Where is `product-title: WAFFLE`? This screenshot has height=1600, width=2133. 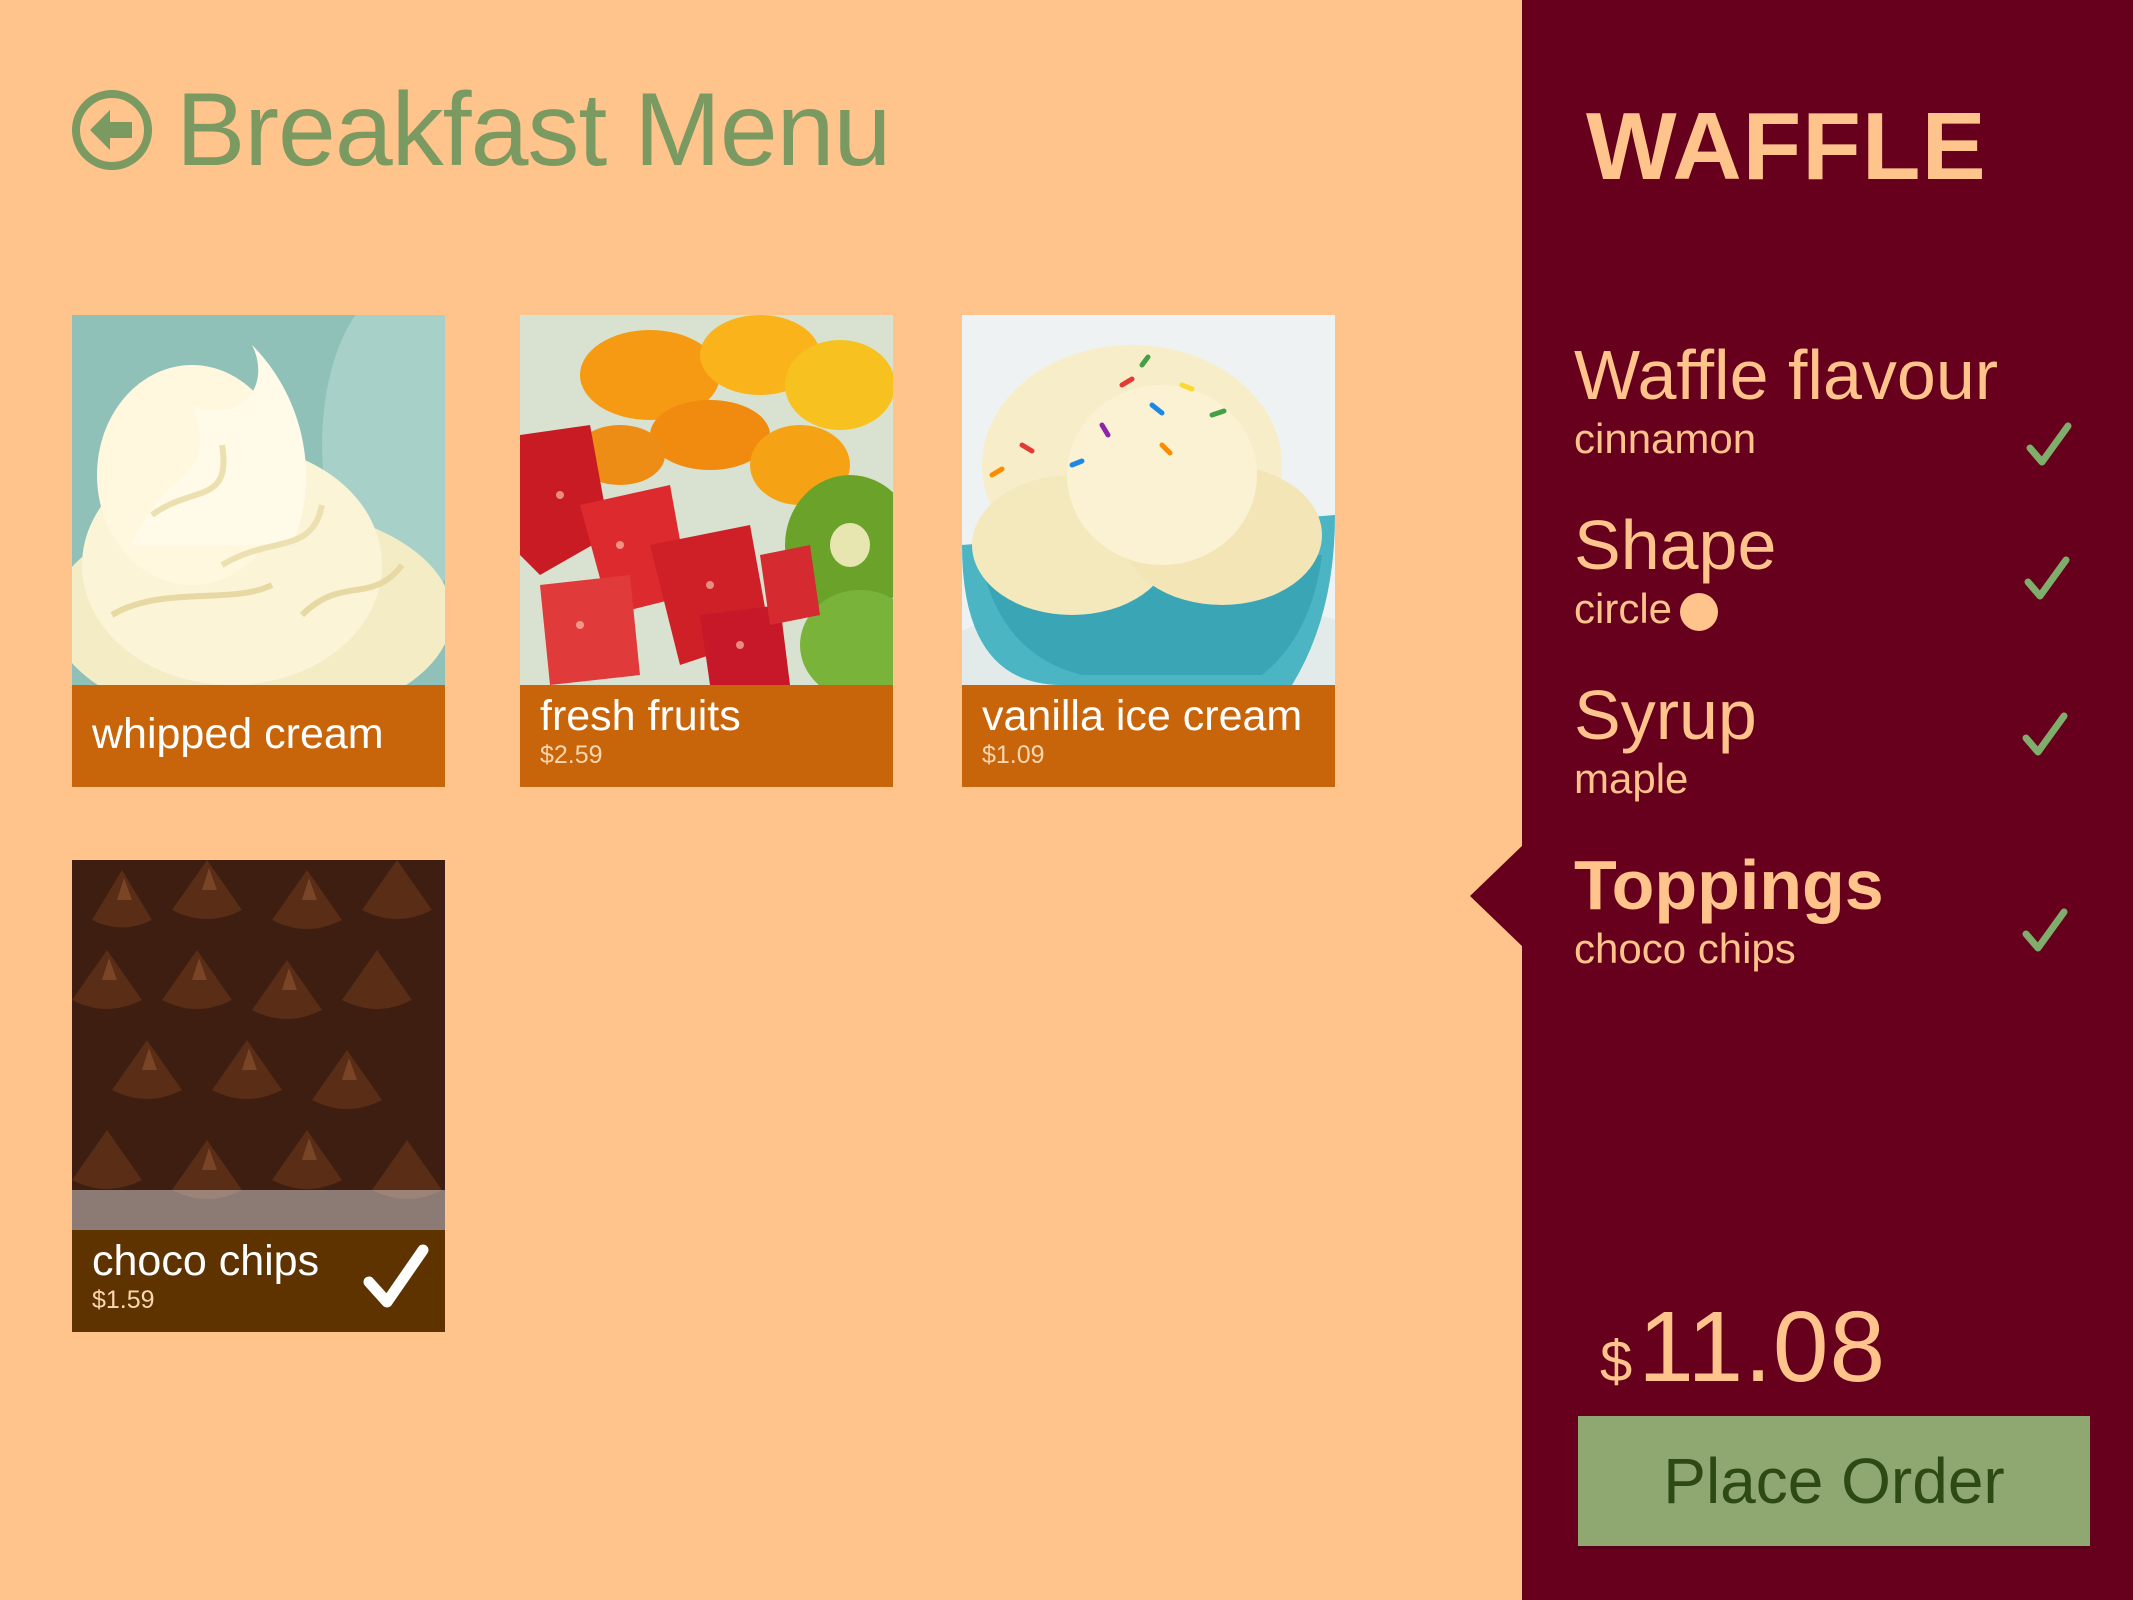 product-title: WAFFLE is located at coordinates (1786, 146).